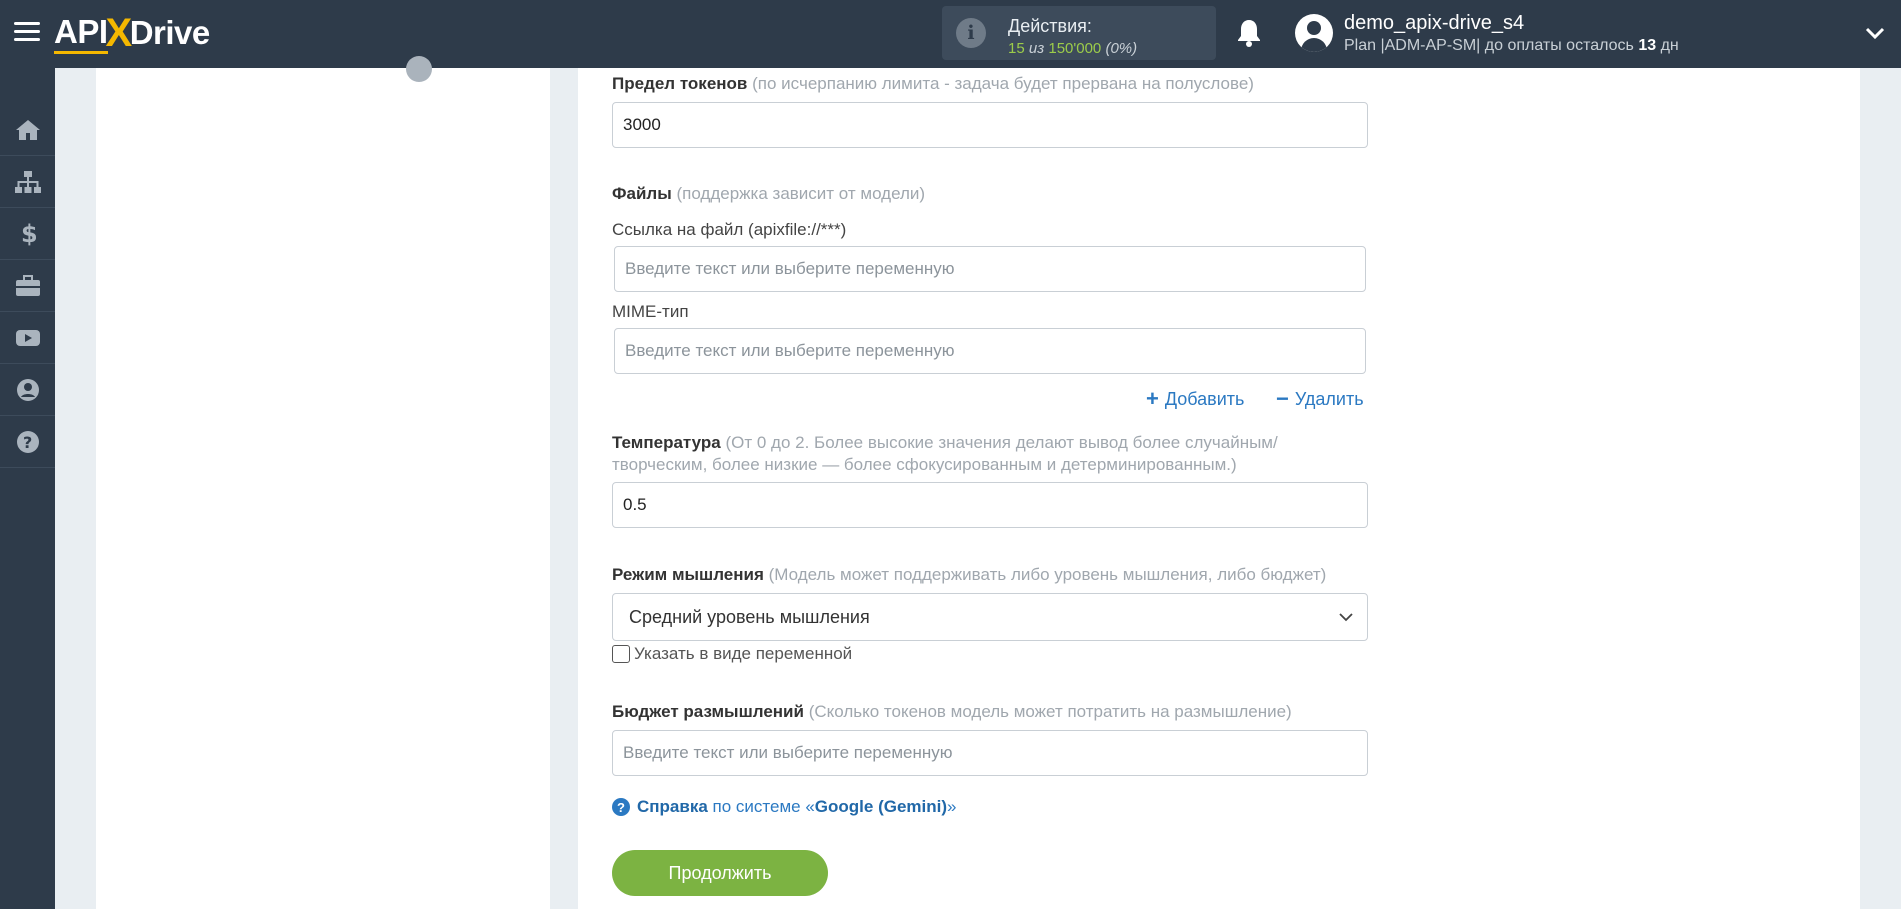  Describe the element at coordinates (1249, 33) in the screenshot. I see `bell-icon` at that location.